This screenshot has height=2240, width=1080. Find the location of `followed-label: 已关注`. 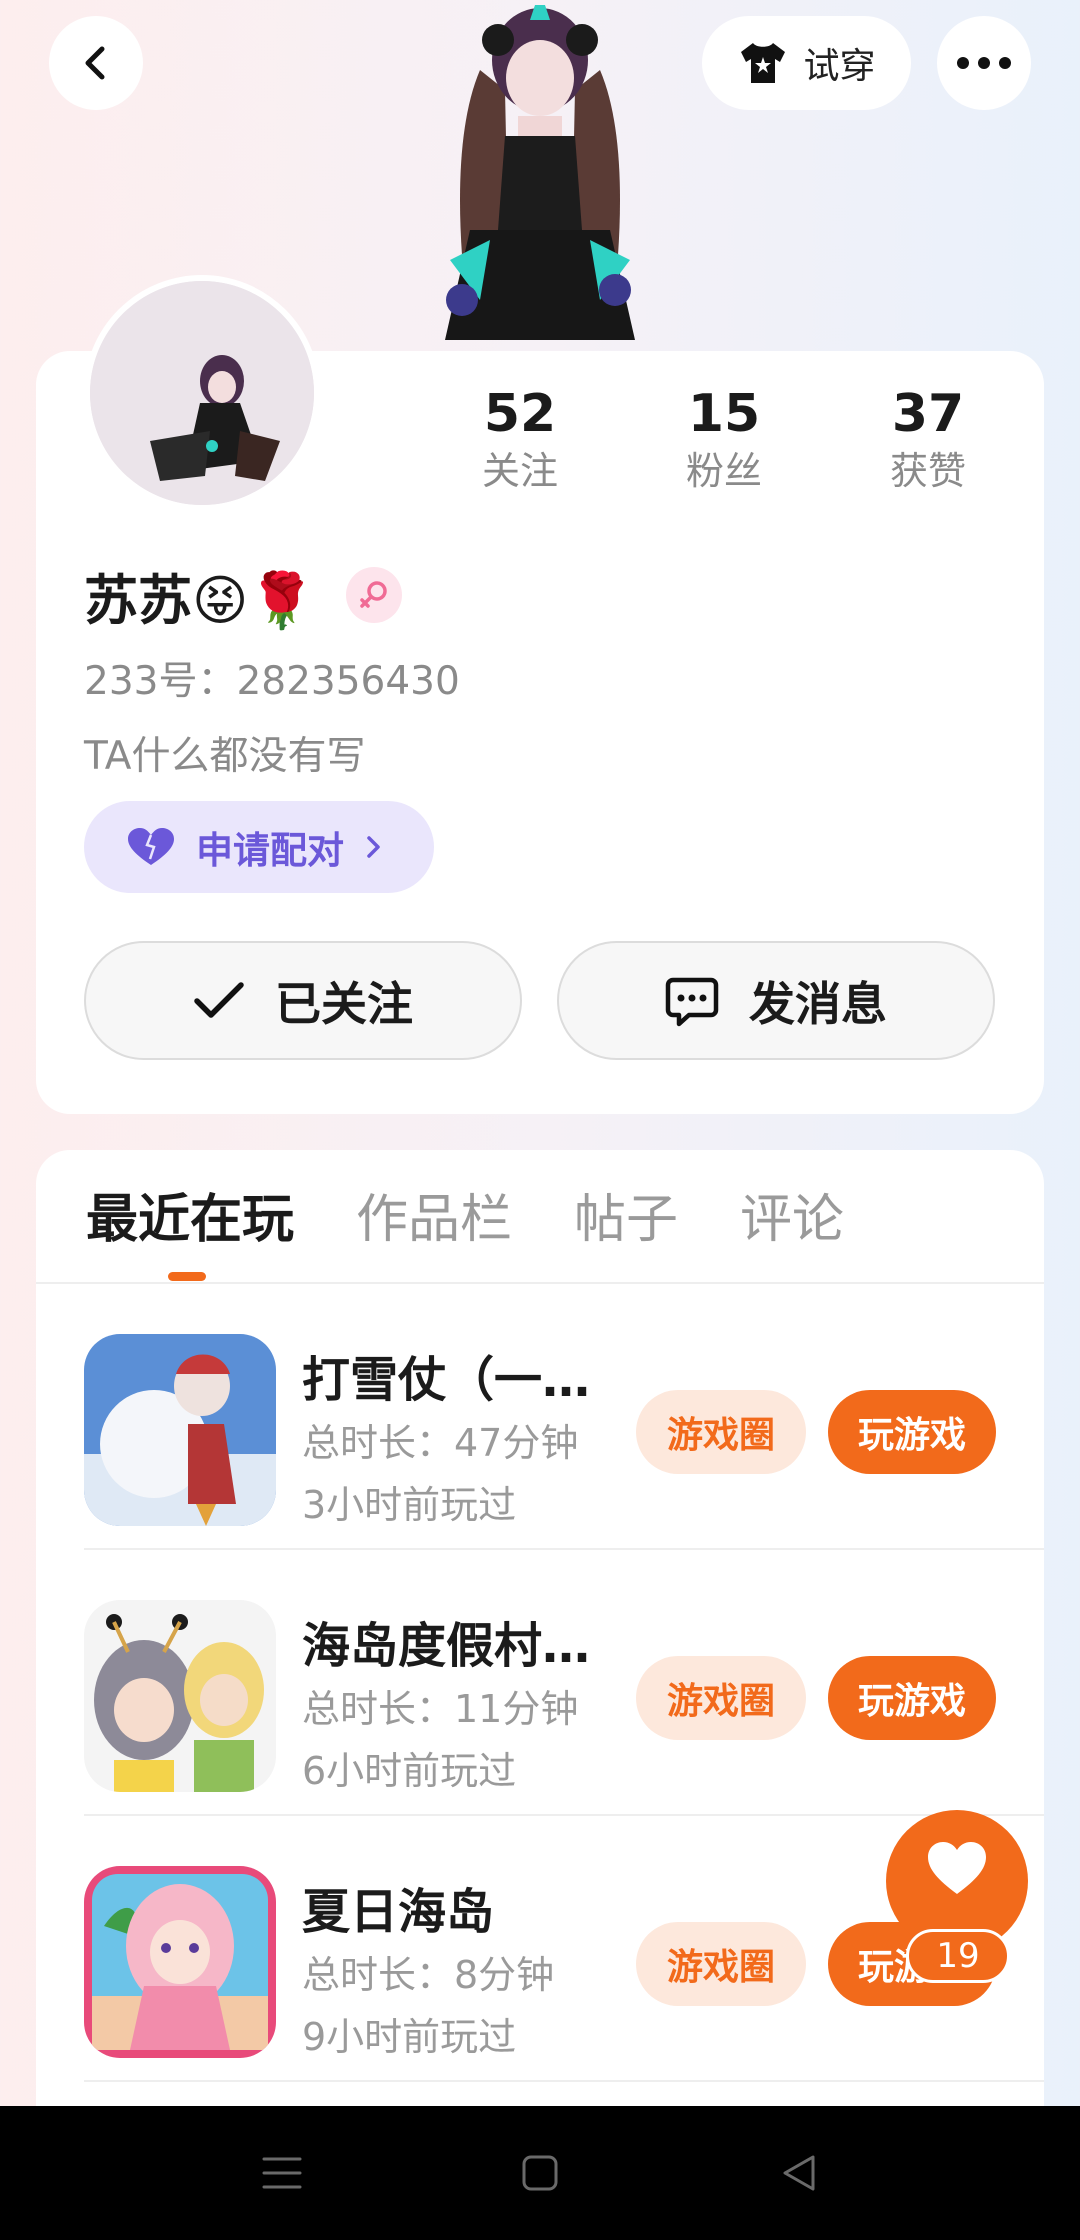

followed-label: 已关注 is located at coordinates (344, 1003).